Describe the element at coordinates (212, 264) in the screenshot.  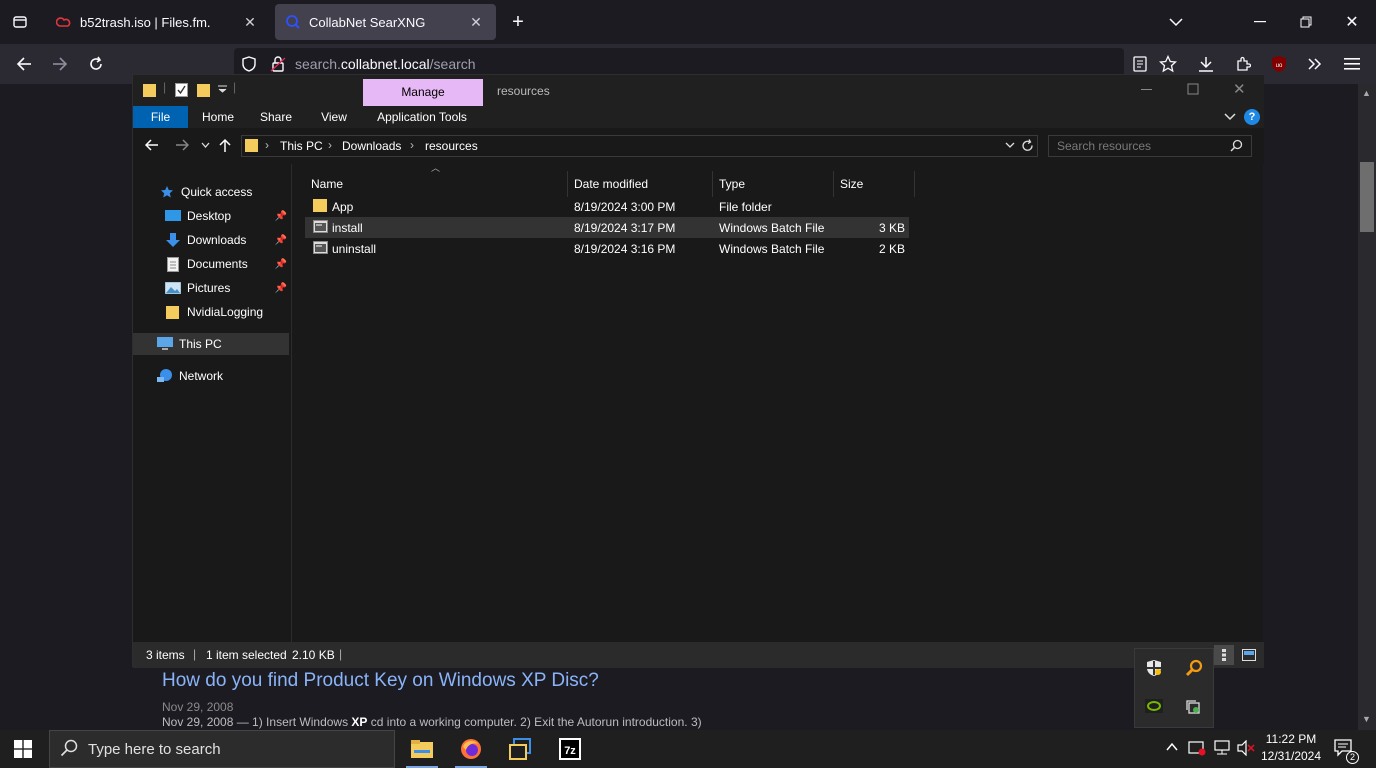
I see `nav-documents: Documents 📌` at that location.